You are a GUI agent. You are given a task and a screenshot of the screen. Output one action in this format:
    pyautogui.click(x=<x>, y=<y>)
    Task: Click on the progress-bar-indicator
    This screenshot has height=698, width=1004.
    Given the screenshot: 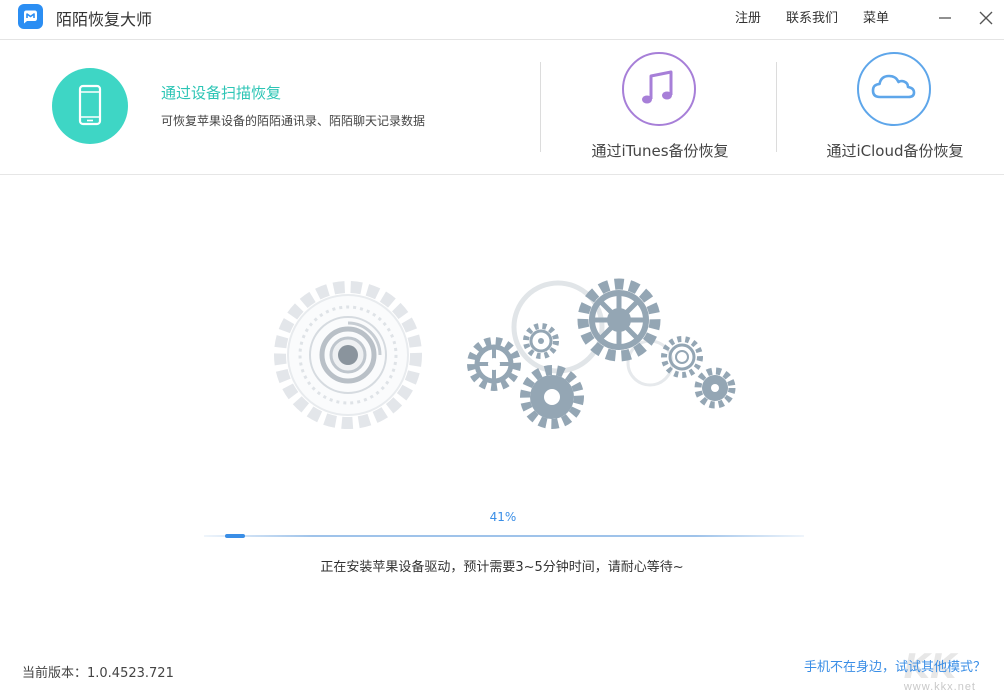 What is the action you would take?
    pyautogui.click(x=235, y=536)
    